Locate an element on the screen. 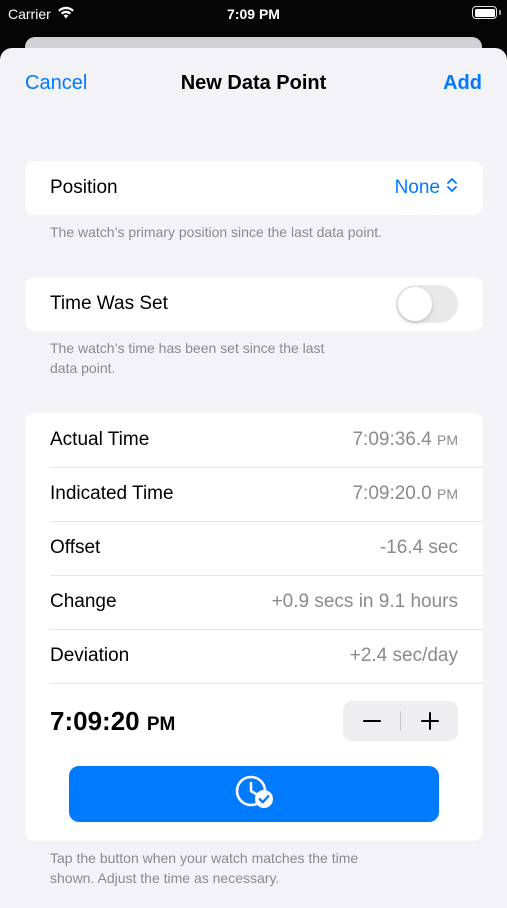 The image size is (507, 908). actual-time-label: Actual Time is located at coordinates (100, 439).